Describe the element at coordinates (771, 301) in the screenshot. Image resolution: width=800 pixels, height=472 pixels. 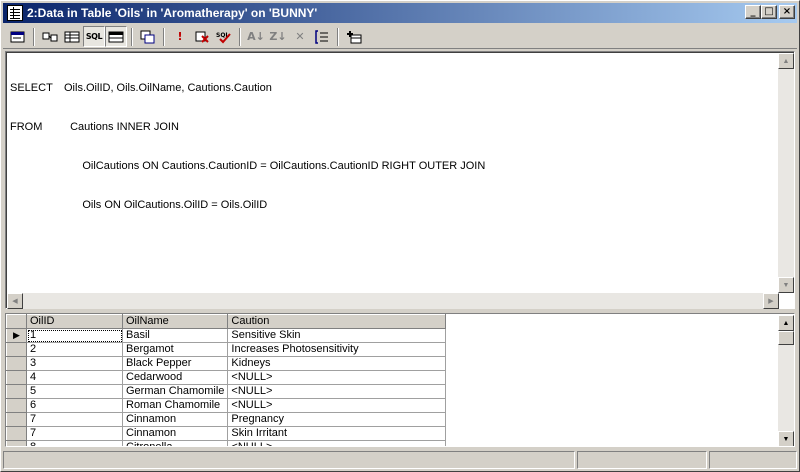
I see `scroll-right-button: ▶` at that location.